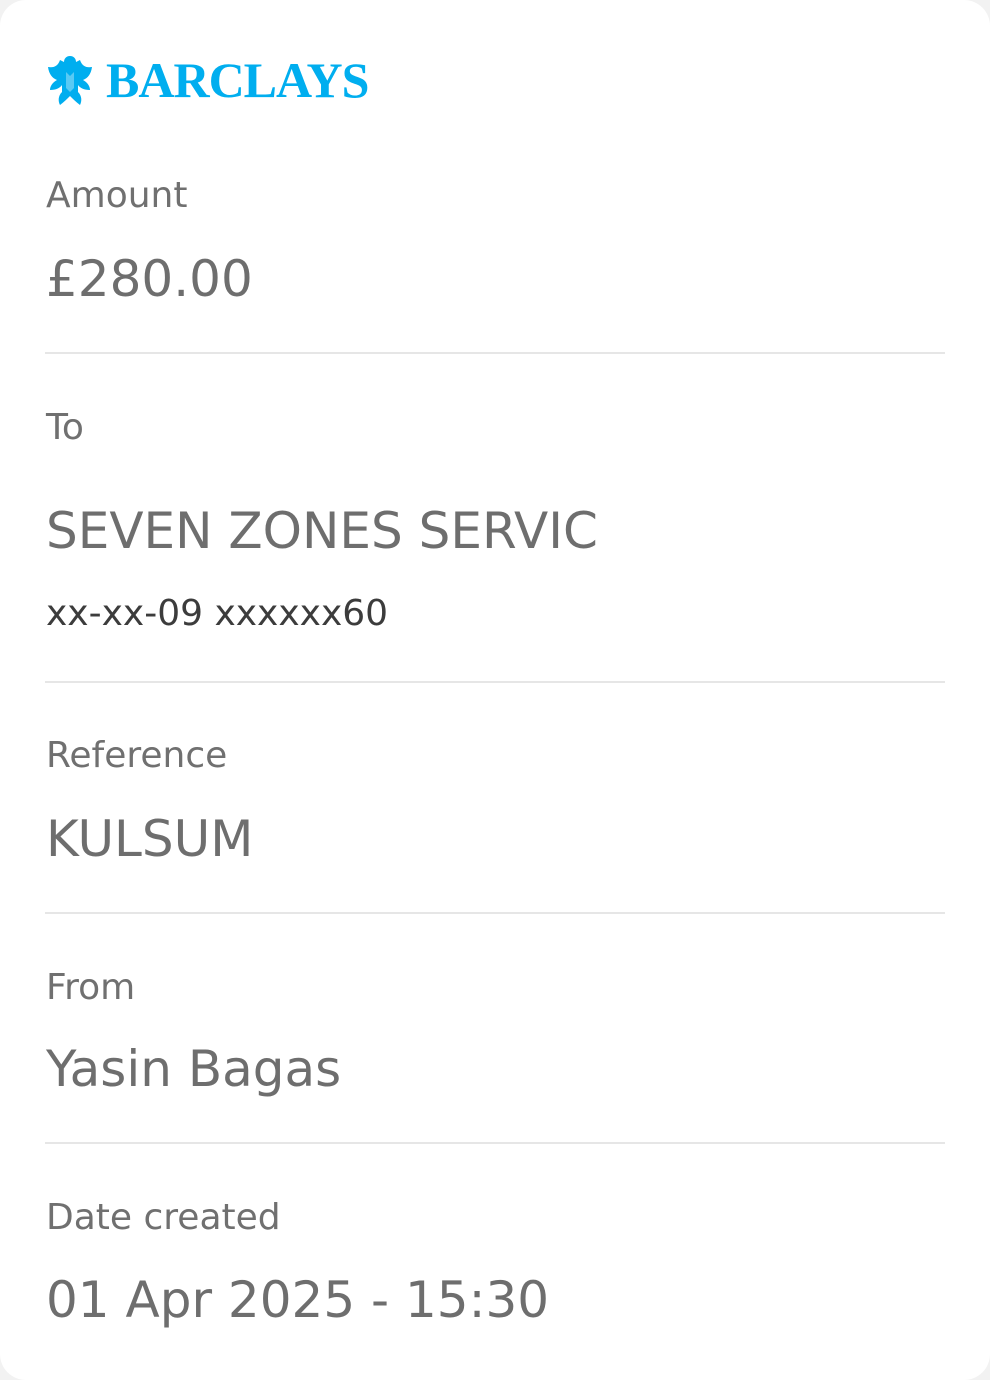 The height and width of the screenshot is (1380, 990). What do you see at coordinates (117, 195) in the screenshot?
I see `amount-label: Amount` at bounding box center [117, 195].